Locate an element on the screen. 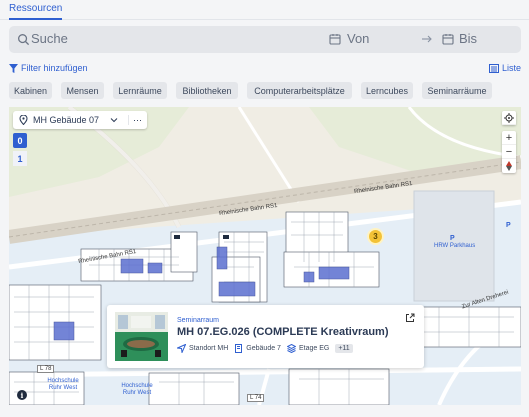 The image size is (529, 417). zoom-controls: + − is located at coordinates (509, 152).